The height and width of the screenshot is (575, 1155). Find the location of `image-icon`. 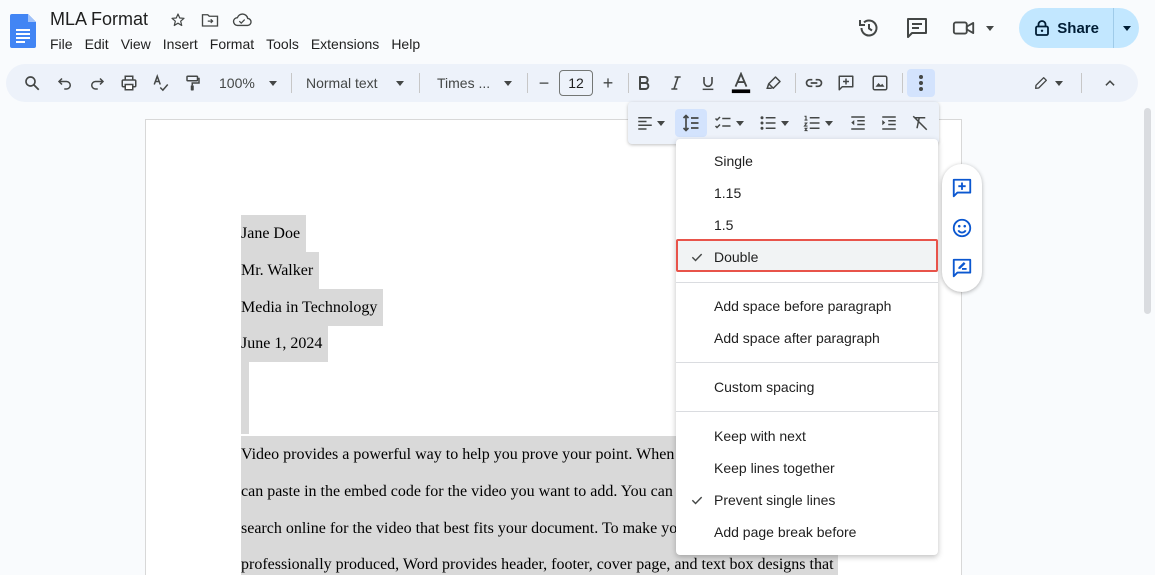

image-icon is located at coordinates (880, 83).